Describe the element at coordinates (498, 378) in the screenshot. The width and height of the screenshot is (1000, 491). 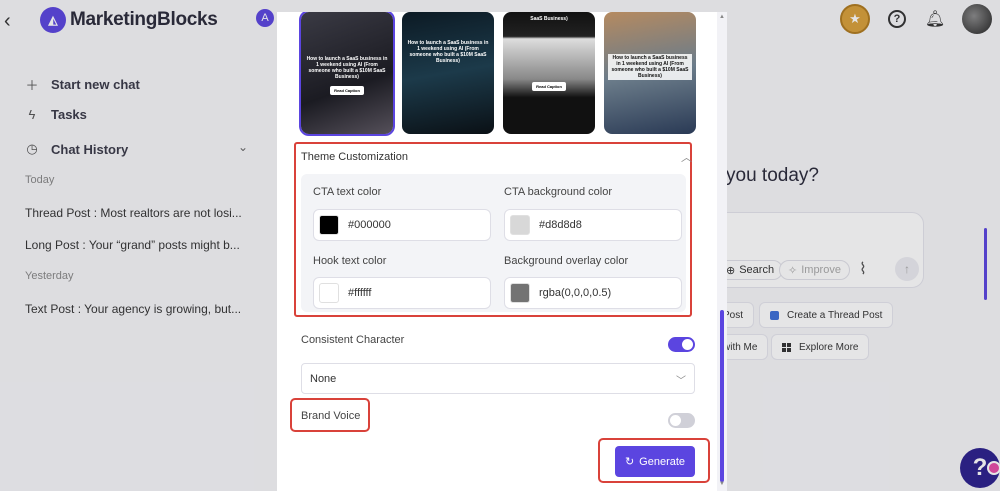
I see `character-select: None ﹀` at that location.